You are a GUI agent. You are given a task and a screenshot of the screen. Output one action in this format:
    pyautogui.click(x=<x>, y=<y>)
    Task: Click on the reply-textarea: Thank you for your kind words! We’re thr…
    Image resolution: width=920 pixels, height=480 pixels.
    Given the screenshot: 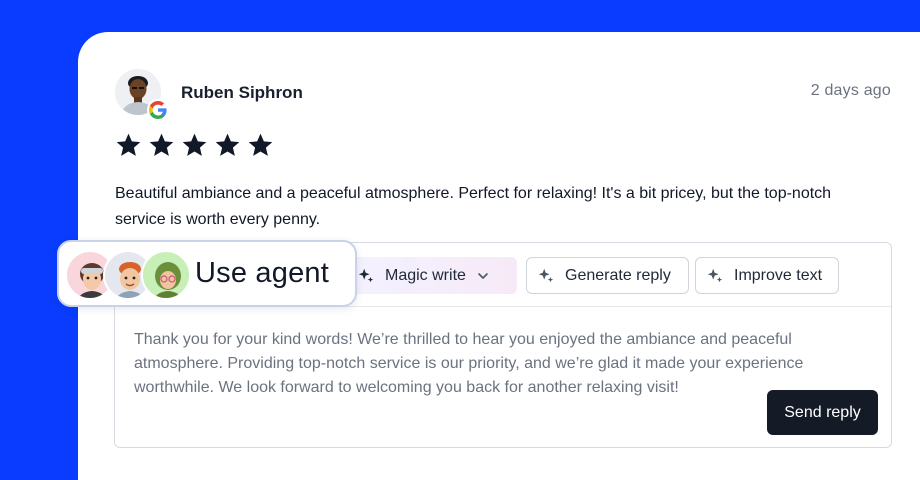 What is the action you would take?
    pyautogui.click(x=504, y=364)
    